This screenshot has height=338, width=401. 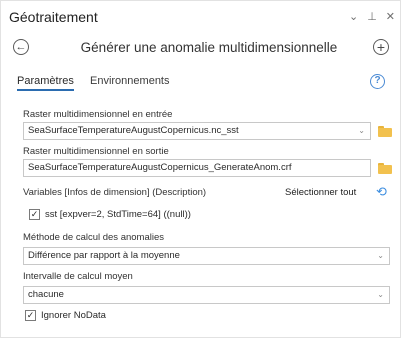 What do you see at coordinates (377, 81) in the screenshot?
I see `help-icon: ?` at bounding box center [377, 81].